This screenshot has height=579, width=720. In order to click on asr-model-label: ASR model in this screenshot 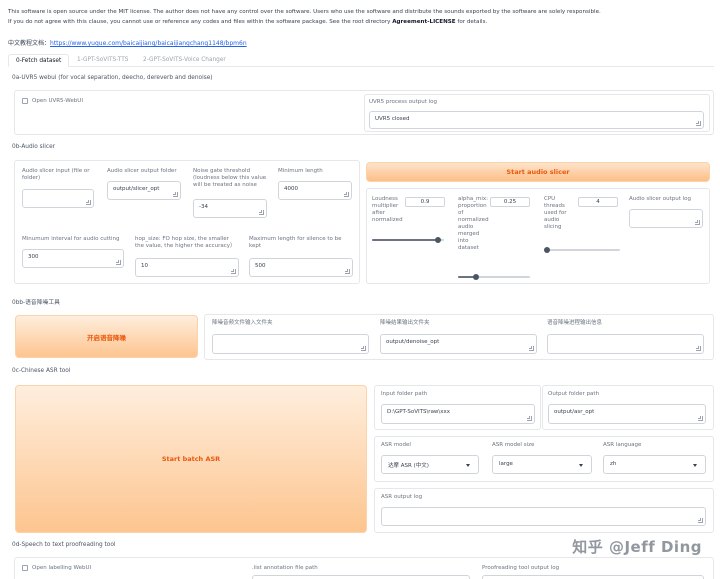, I will do `click(396, 445)`.